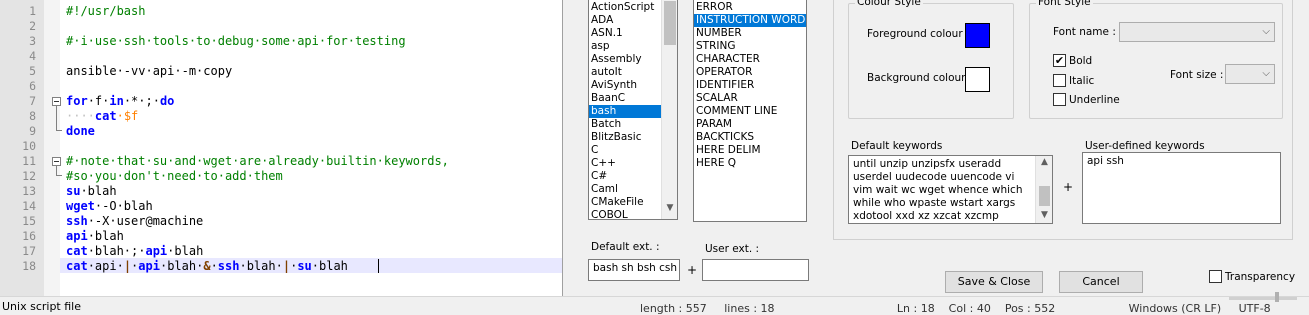  I want to click on code-line: done, so click(80, 131).